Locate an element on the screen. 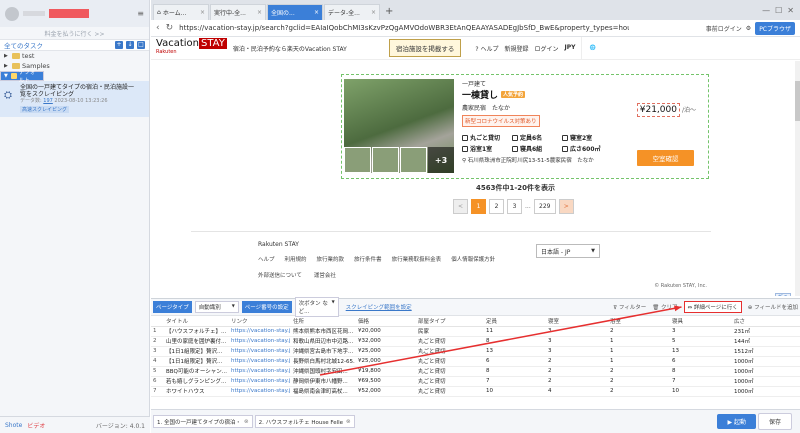  footer-link: 個人情報保護方針 is located at coordinates (473, 259).